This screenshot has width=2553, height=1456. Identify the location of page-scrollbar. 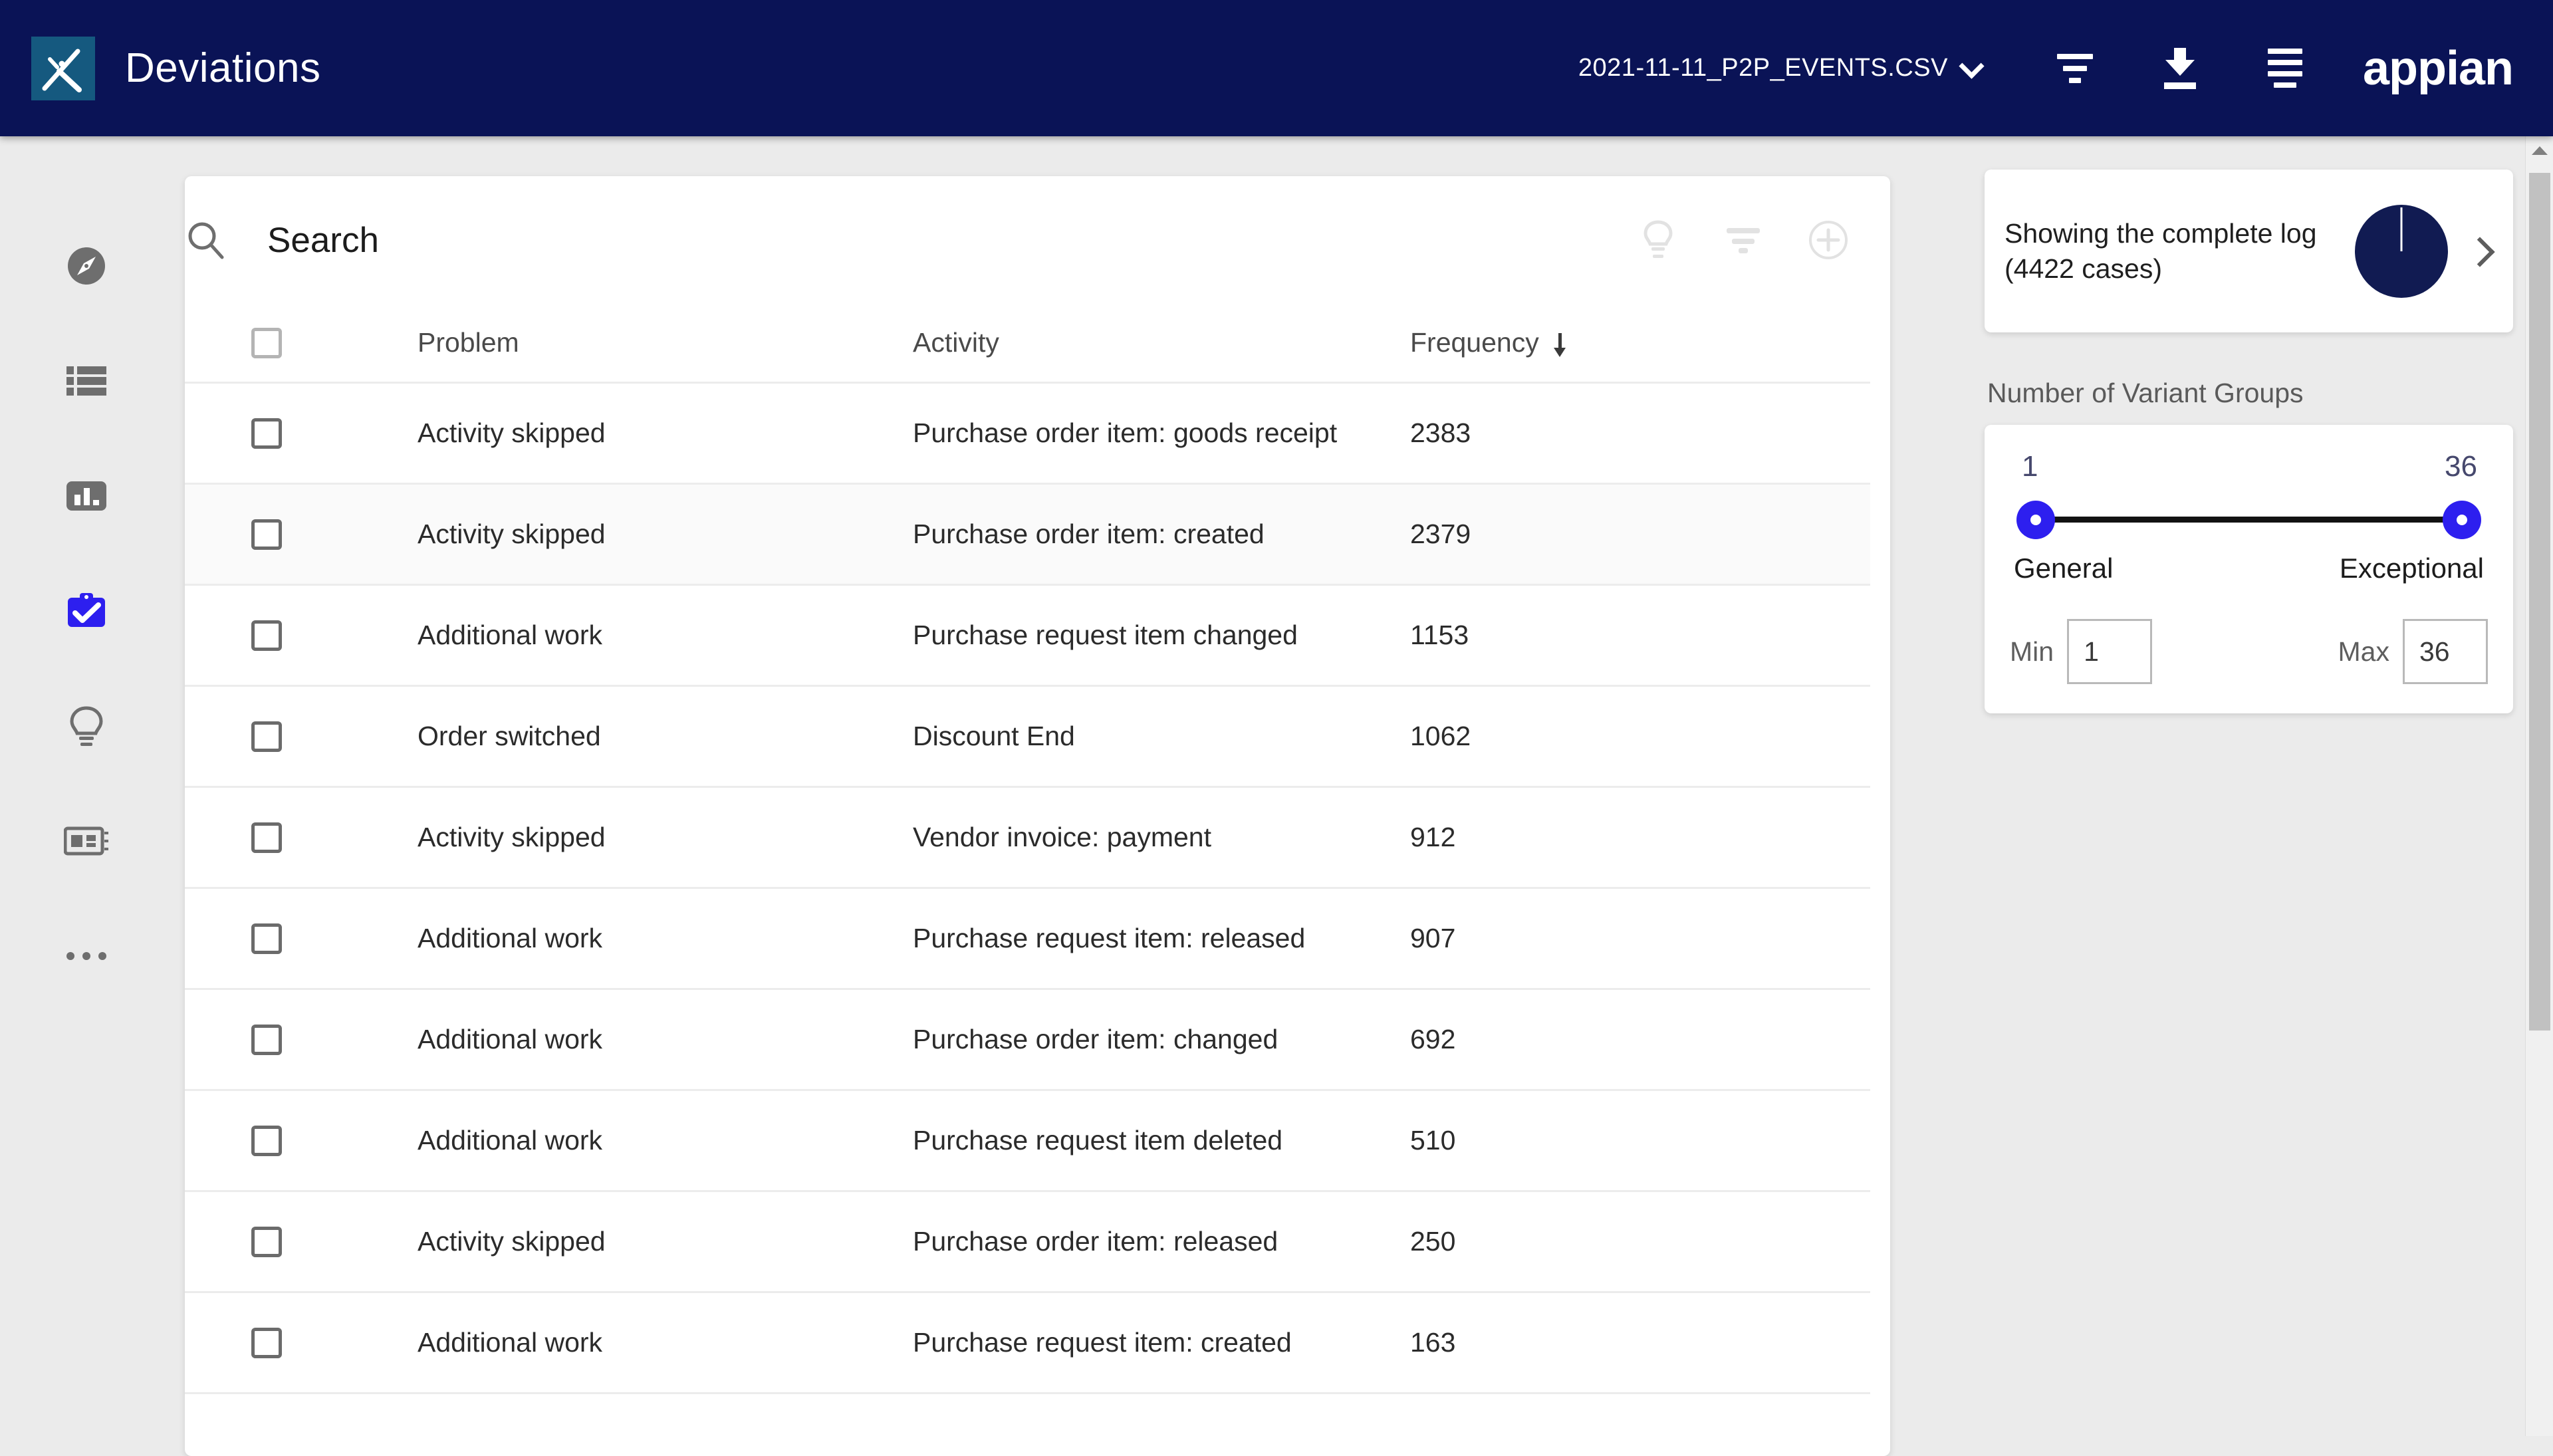
(2539, 786).